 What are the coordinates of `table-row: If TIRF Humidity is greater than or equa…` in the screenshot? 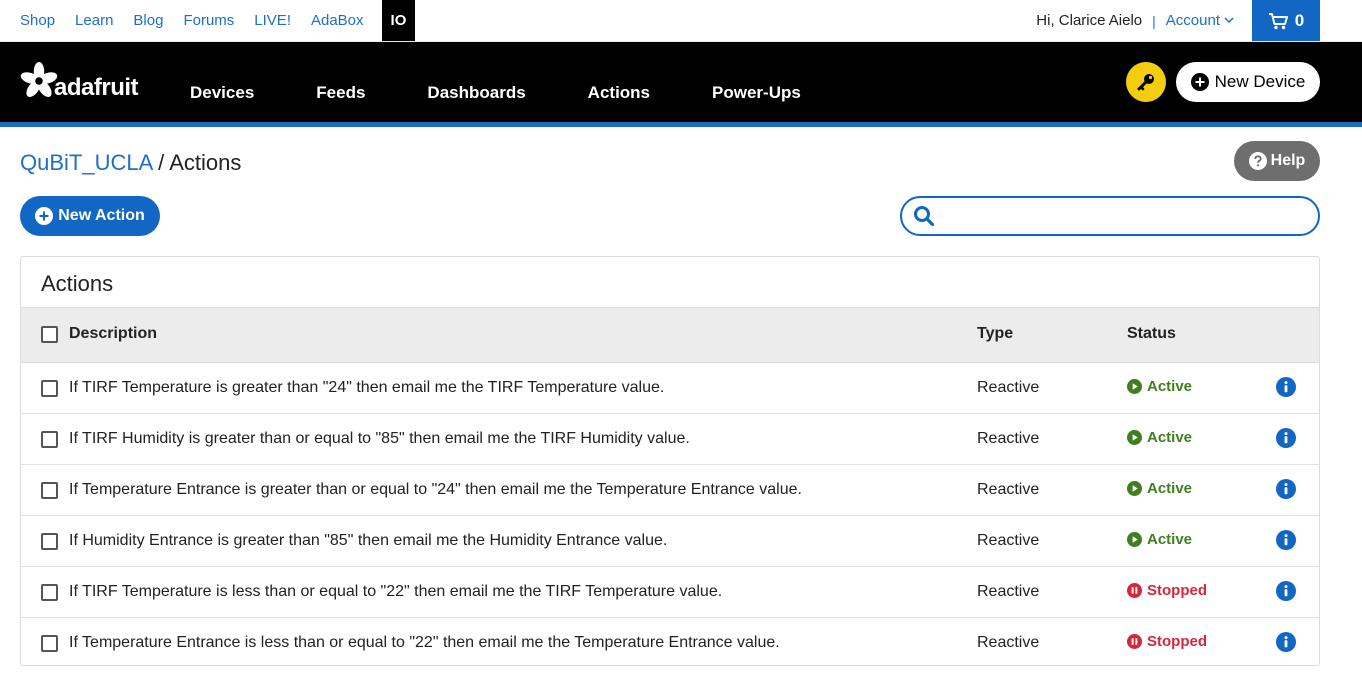 It's located at (670, 439).